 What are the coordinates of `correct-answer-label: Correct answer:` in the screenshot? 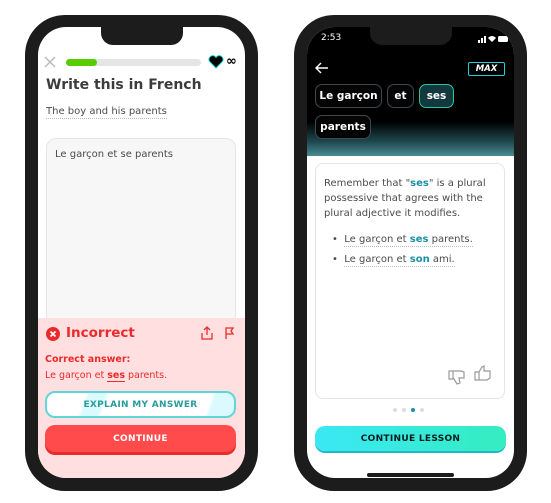 It's located at (88, 359).